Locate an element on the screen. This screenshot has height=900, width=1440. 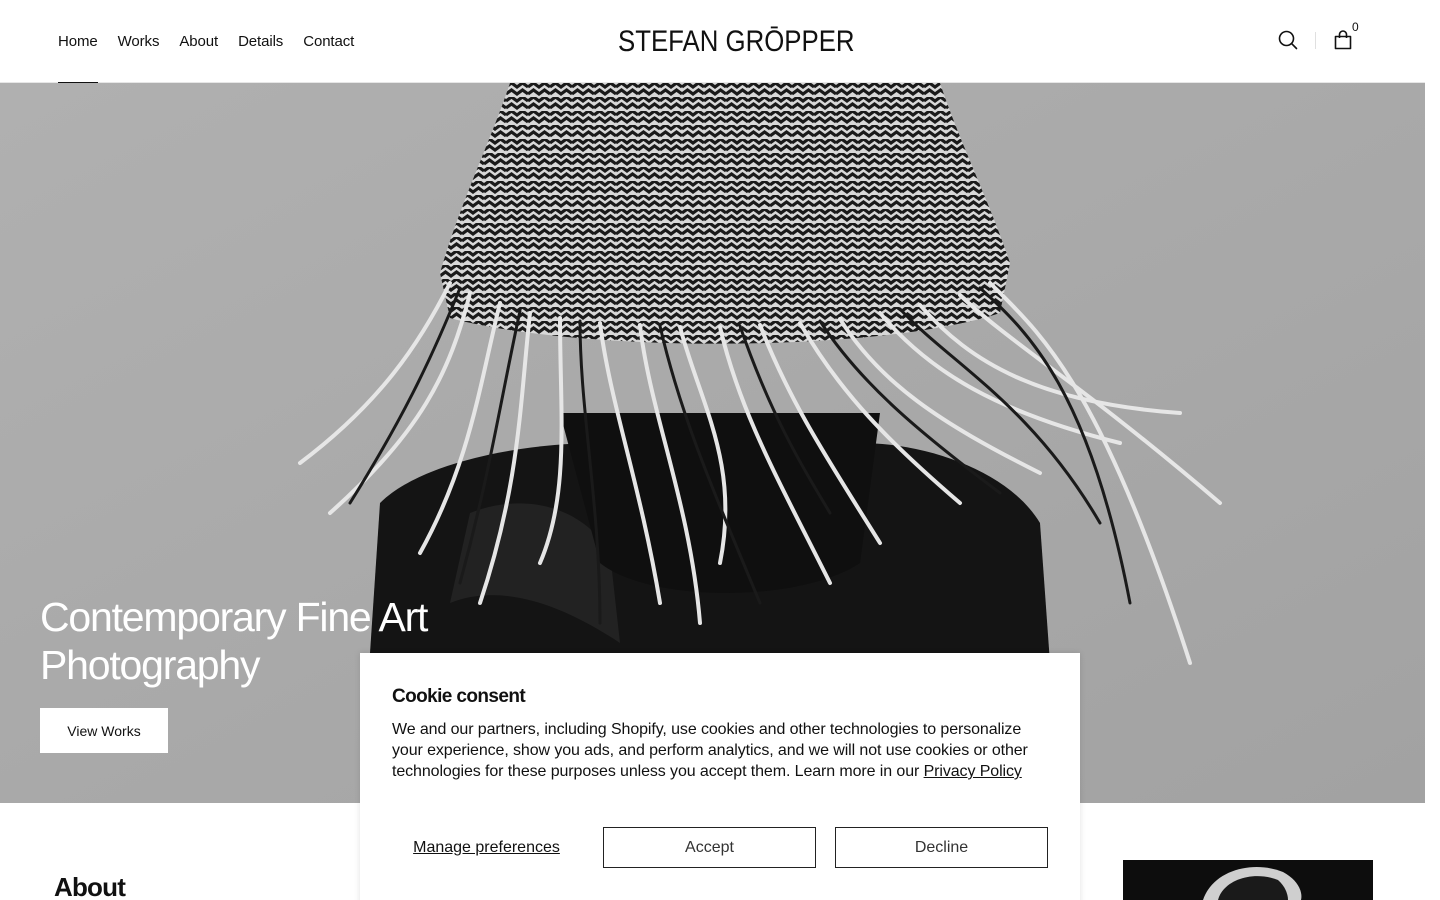
header-divider is located at coordinates (1315, 40).